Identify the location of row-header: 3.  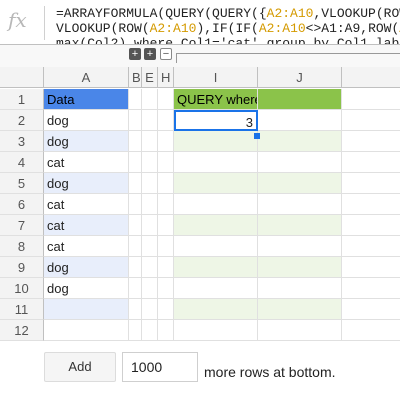
(22, 141).